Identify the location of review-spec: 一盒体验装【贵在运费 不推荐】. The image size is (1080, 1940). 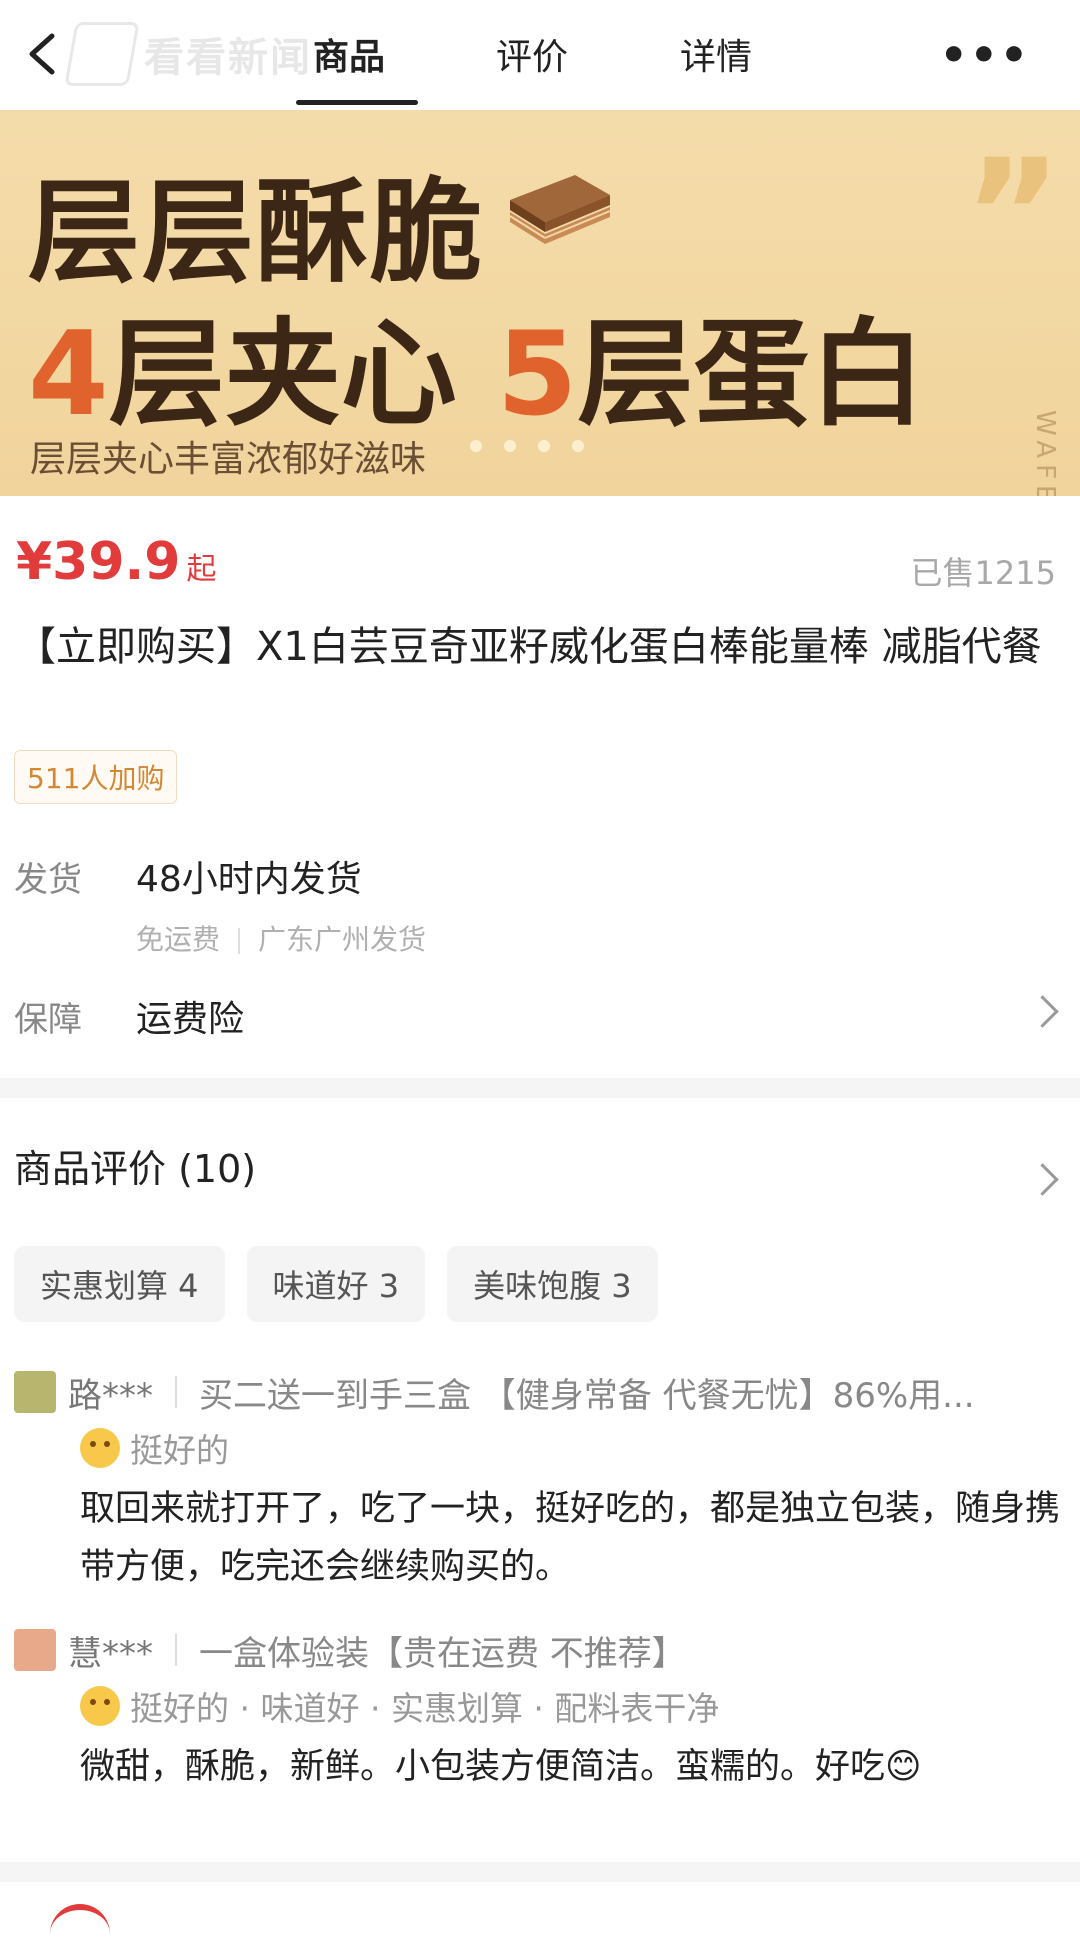
(442, 1653).